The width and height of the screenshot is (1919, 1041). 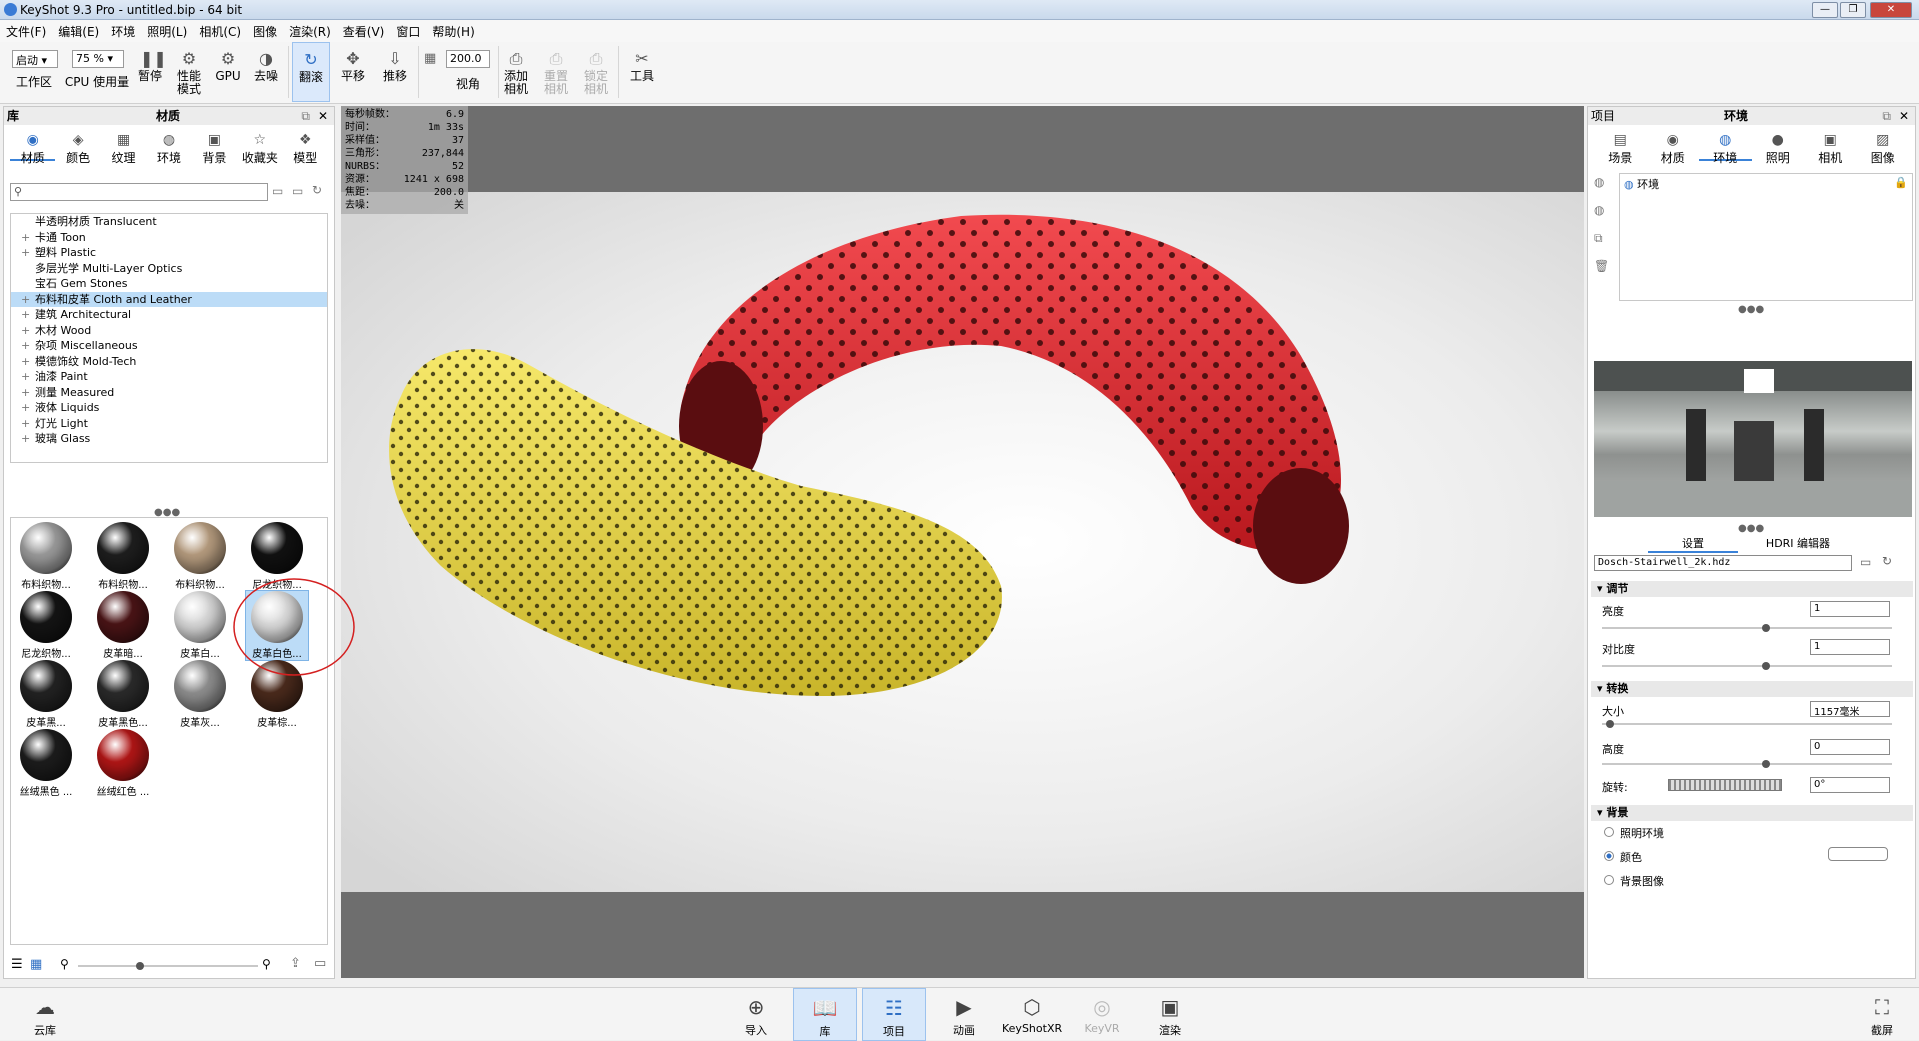 What do you see at coordinates (1825, 10) in the screenshot?
I see `minimize-button: —` at bounding box center [1825, 10].